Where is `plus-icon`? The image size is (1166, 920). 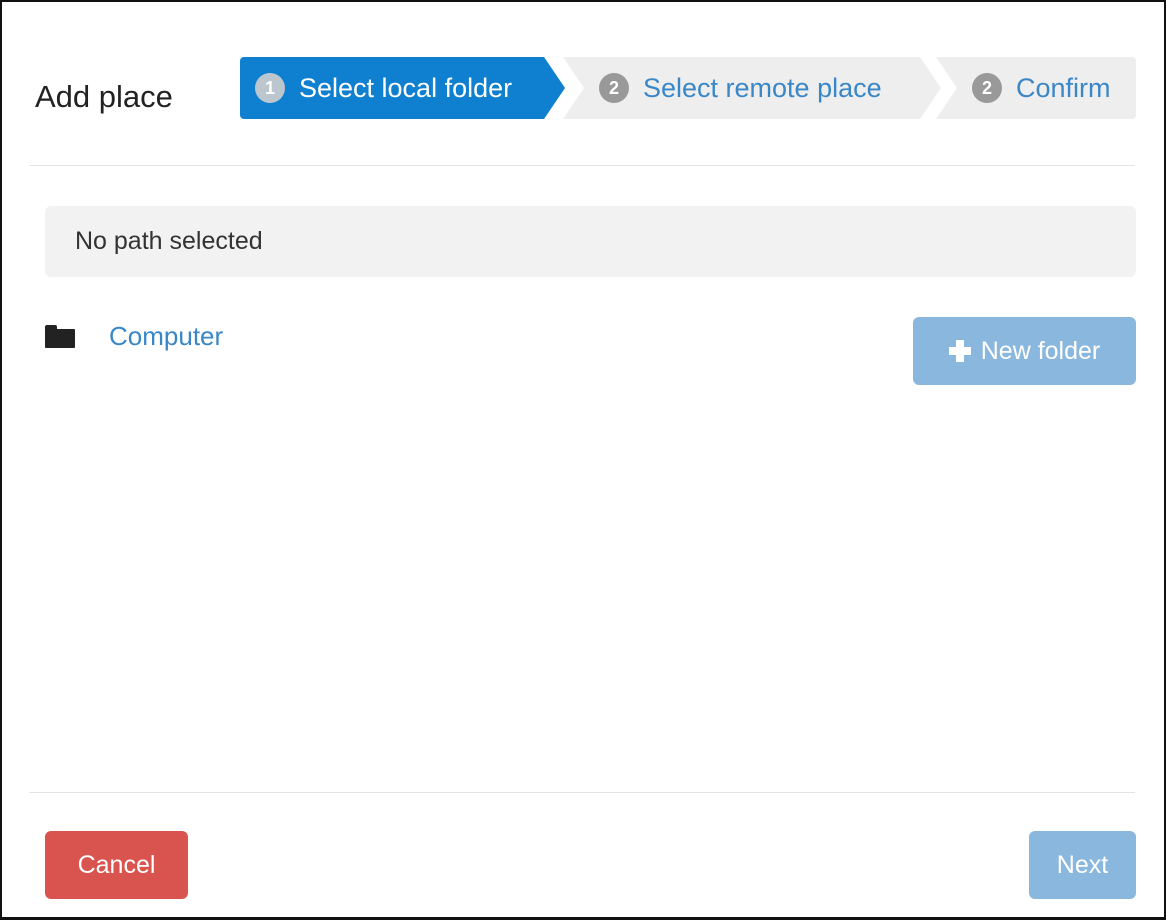
plus-icon is located at coordinates (959, 351).